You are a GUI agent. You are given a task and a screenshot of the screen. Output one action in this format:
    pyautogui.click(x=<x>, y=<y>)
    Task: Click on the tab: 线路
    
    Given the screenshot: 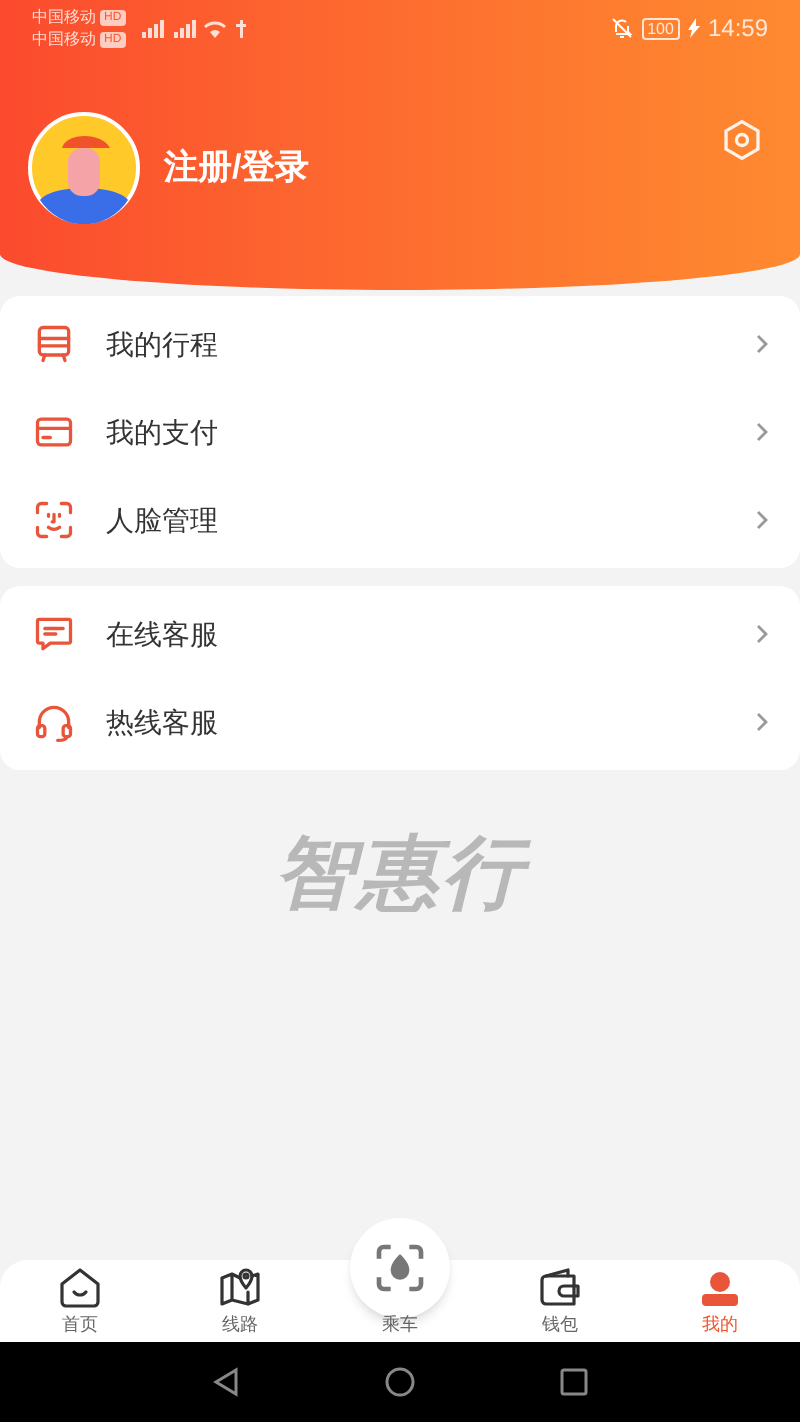 What is the action you would take?
    pyautogui.click(x=240, y=1301)
    